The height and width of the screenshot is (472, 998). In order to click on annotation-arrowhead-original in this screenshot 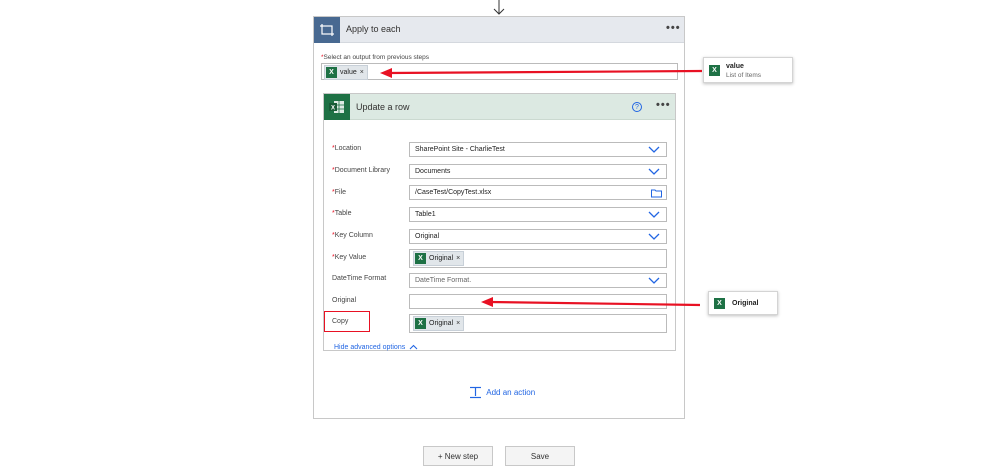, I will do `click(487, 302)`.